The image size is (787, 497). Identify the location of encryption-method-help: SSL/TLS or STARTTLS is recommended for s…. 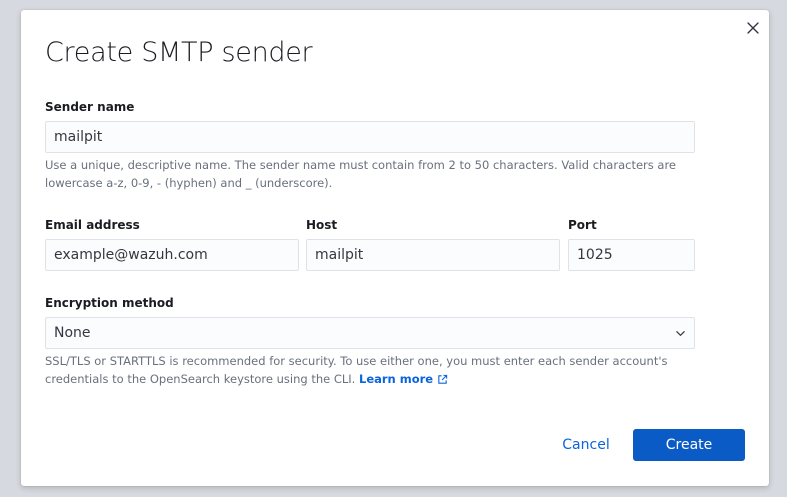
(365, 370).